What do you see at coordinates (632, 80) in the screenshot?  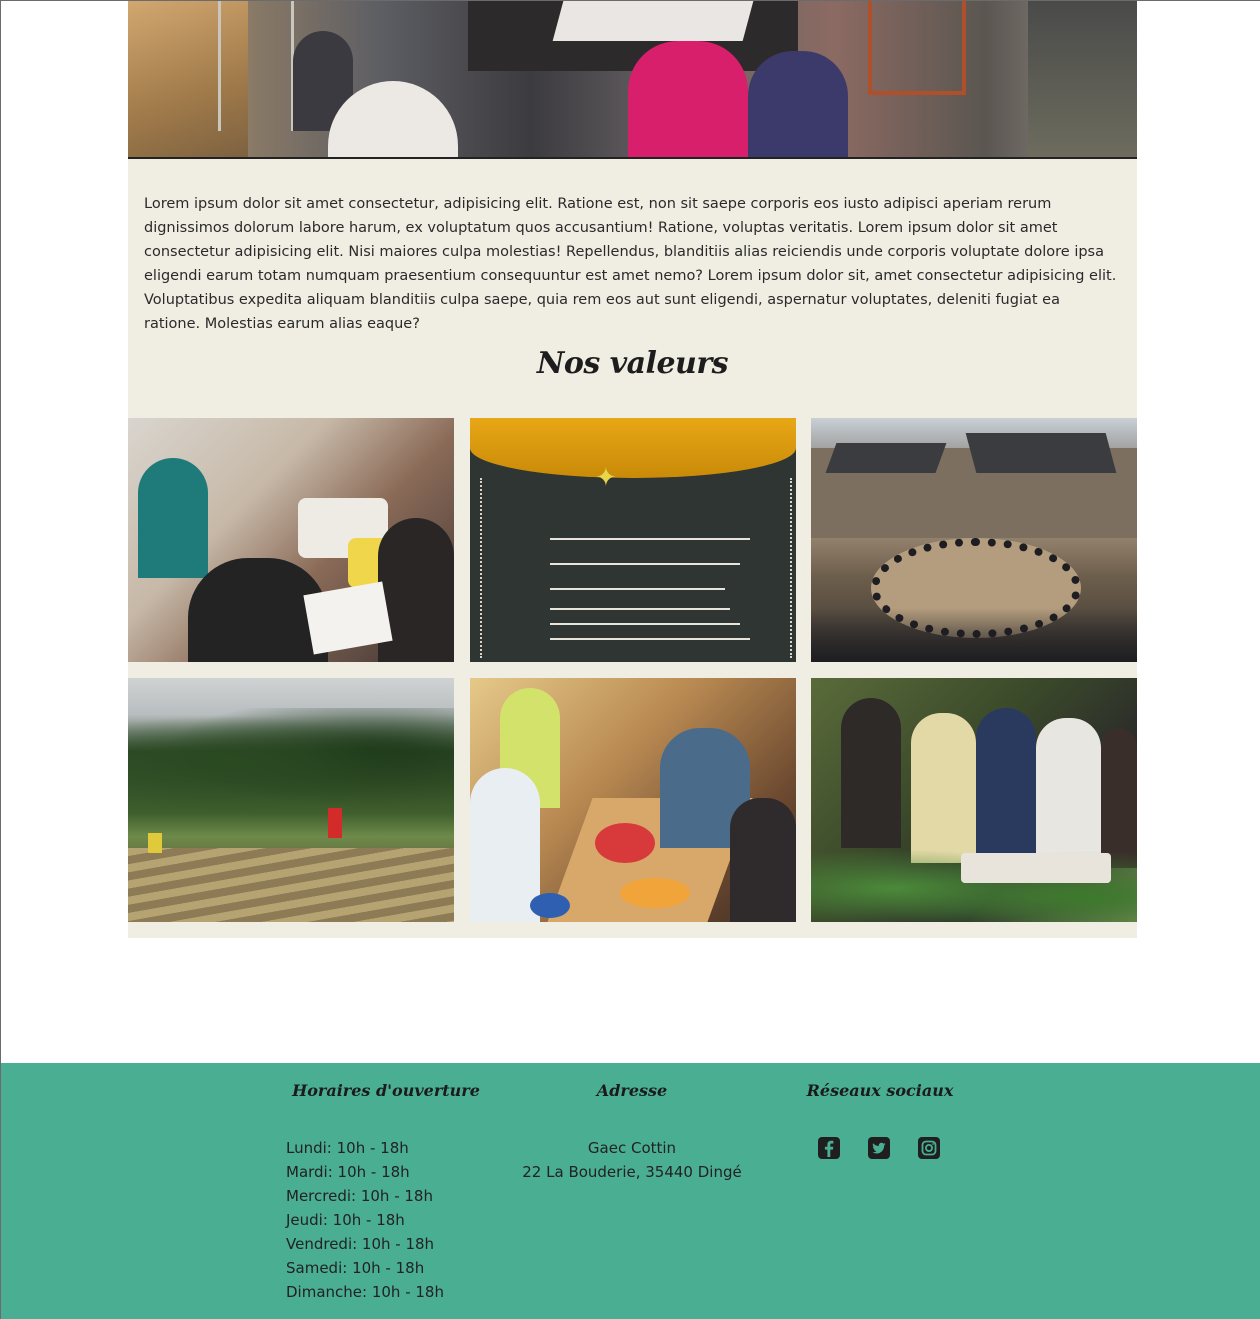 I see `hero-image` at bounding box center [632, 80].